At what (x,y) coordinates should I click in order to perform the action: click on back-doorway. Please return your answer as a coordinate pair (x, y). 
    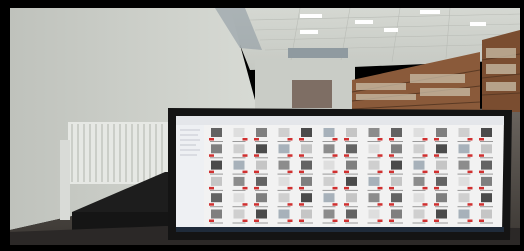
    Looking at the image, I should click on (312, 94).